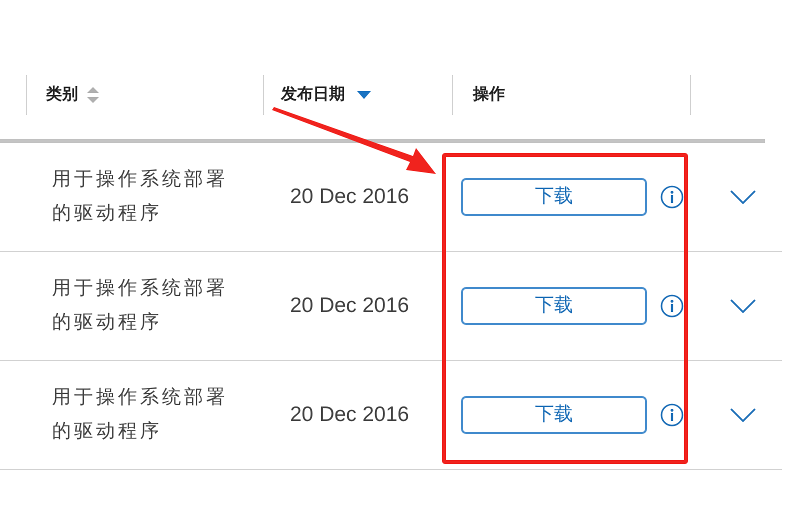 This screenshot has height=528, width=800. Describe the element at coordinates (364, 95) in the screenshot. I see `sort-descending-icon` at that location.